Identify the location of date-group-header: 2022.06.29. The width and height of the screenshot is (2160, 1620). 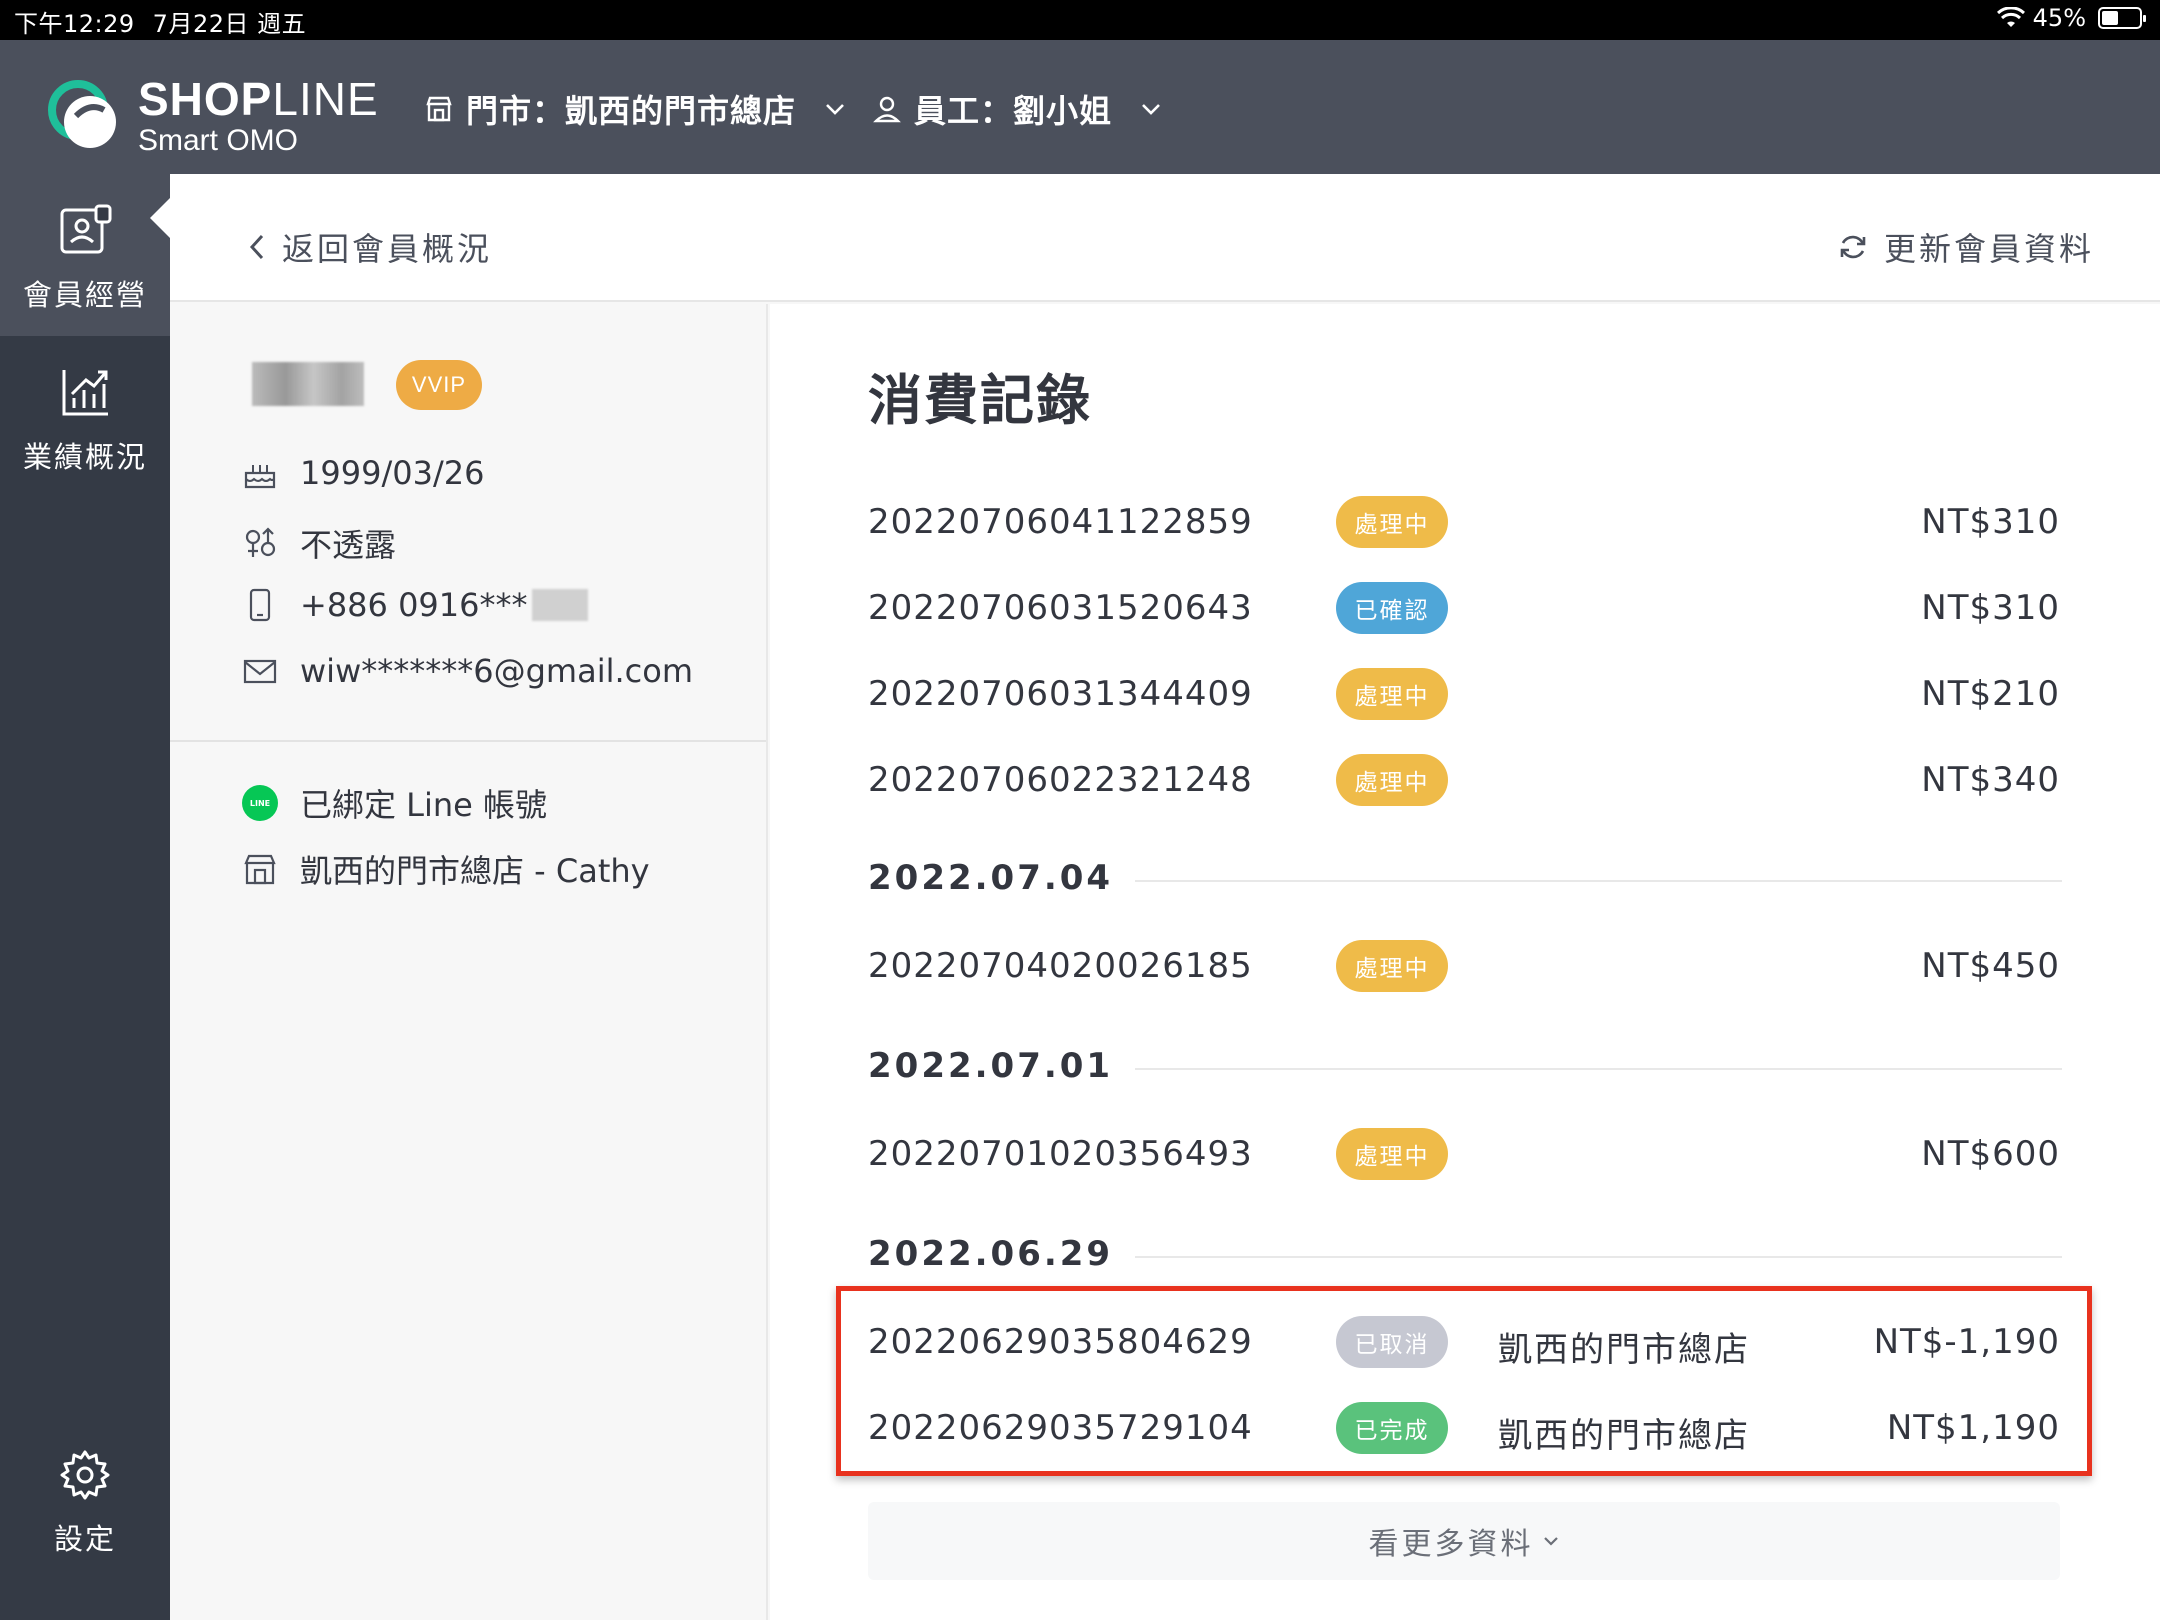
(1465, 1254).